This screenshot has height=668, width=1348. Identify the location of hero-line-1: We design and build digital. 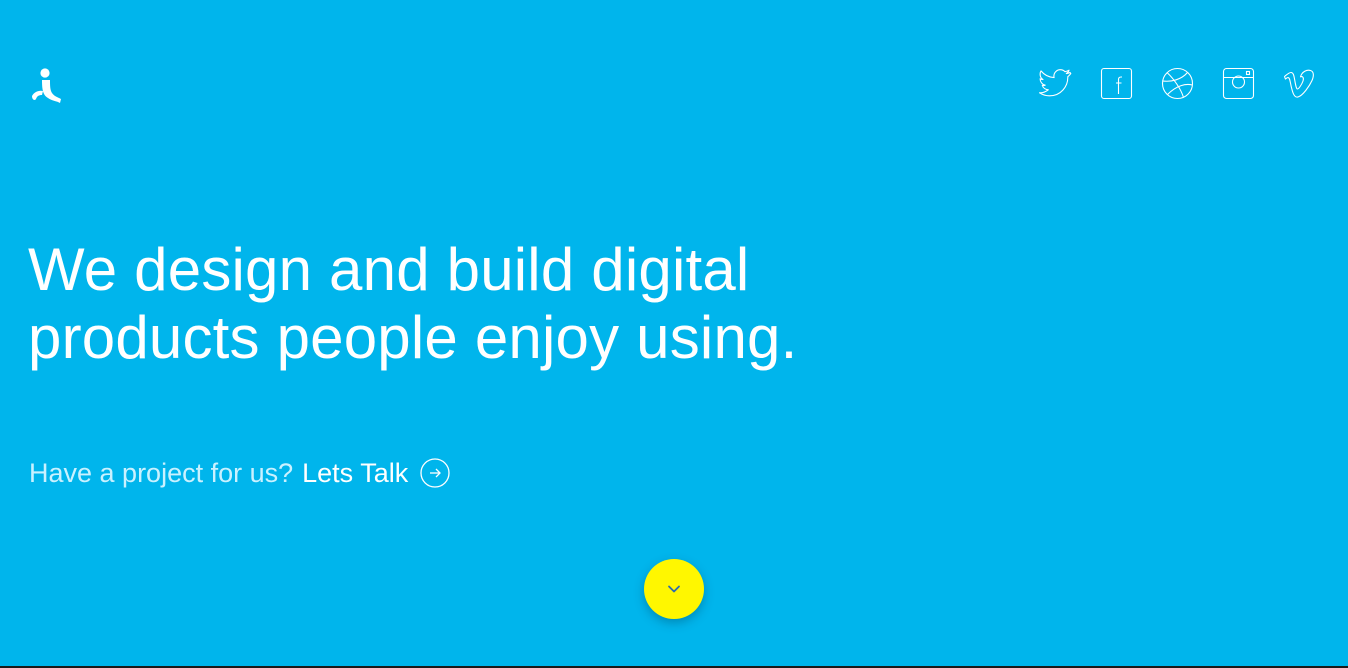
(389, 269).